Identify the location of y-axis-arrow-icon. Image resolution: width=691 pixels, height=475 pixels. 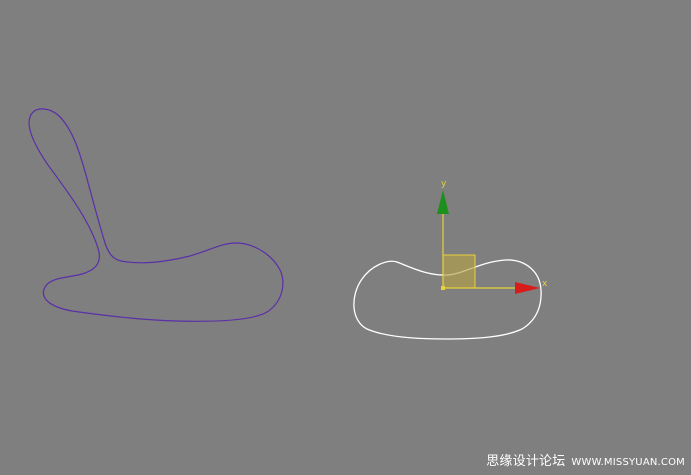
(443, 202).